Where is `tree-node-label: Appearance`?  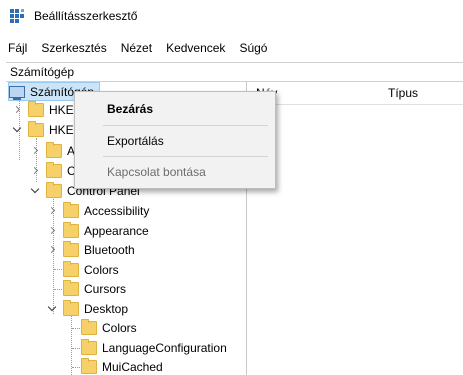 tree-node-label: Appearance is located at coordinates (116, 231).